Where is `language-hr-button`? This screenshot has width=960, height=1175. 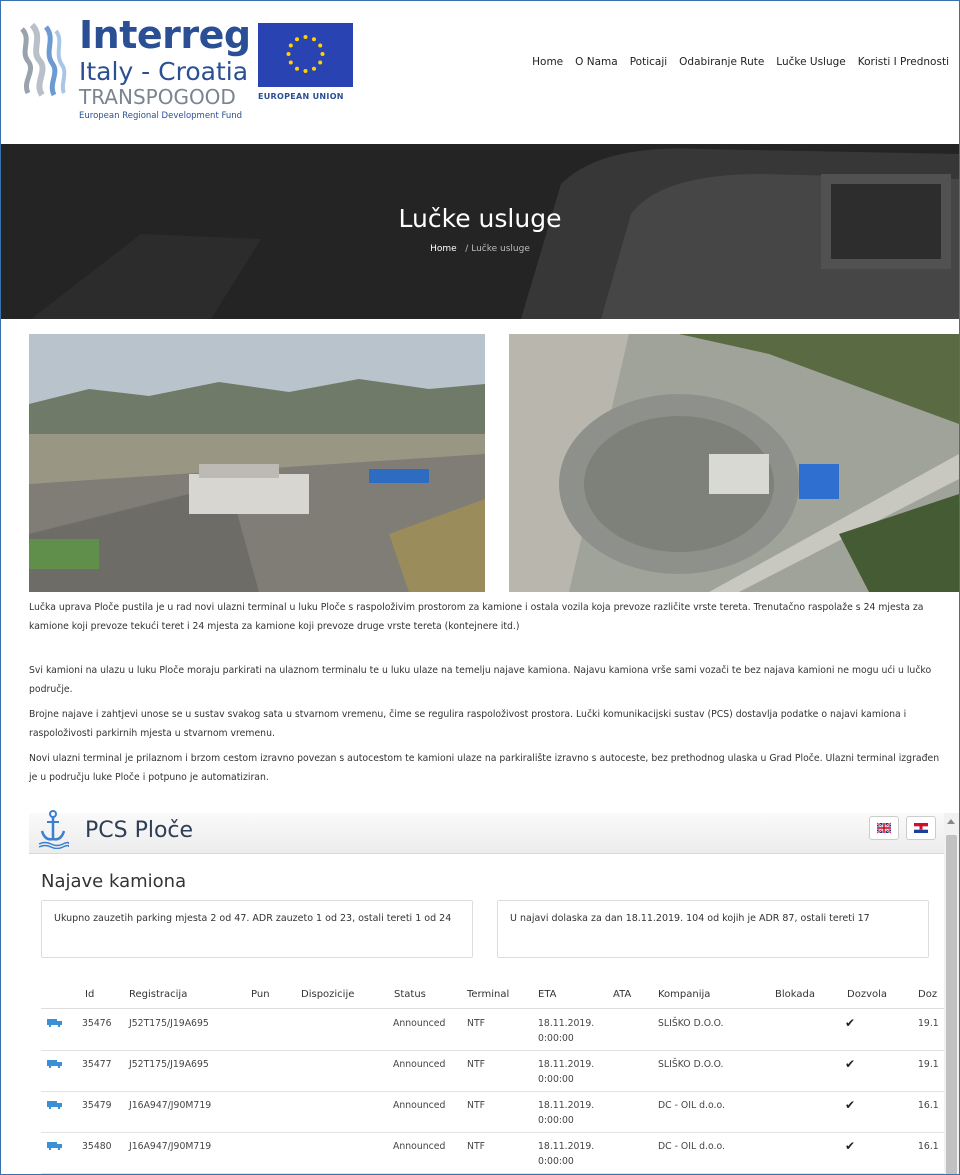
language-hr-button is located at coordinates (921, 828).